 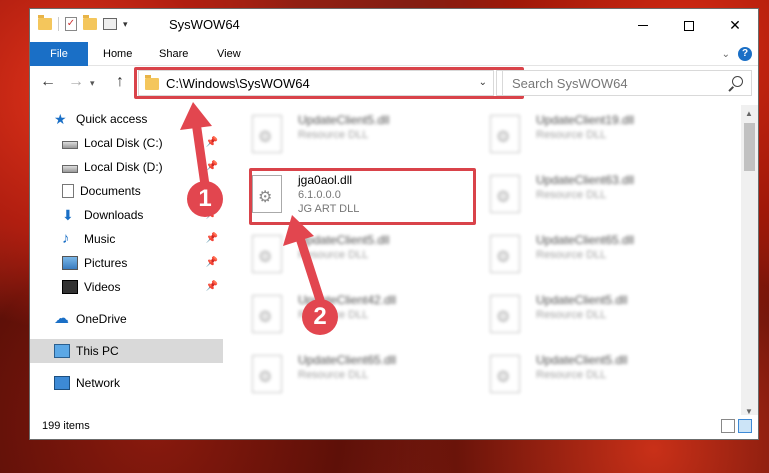 What do you see at coordinates (120, 82) in the screenshot?
I see `up-arrow-icon: ↑` at bounding box center [120, 82].